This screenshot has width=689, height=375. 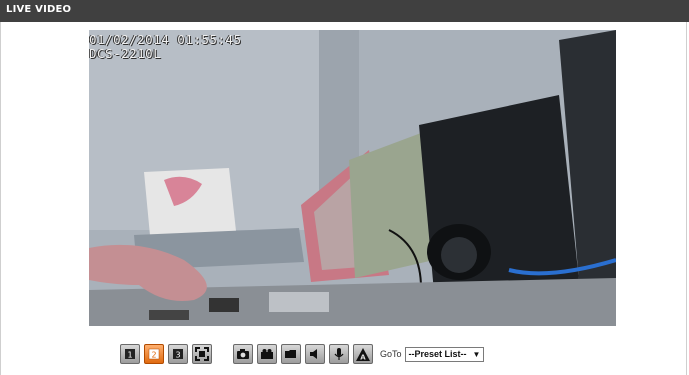 I want to click on a-icon: A, so click(x=363, y=354).